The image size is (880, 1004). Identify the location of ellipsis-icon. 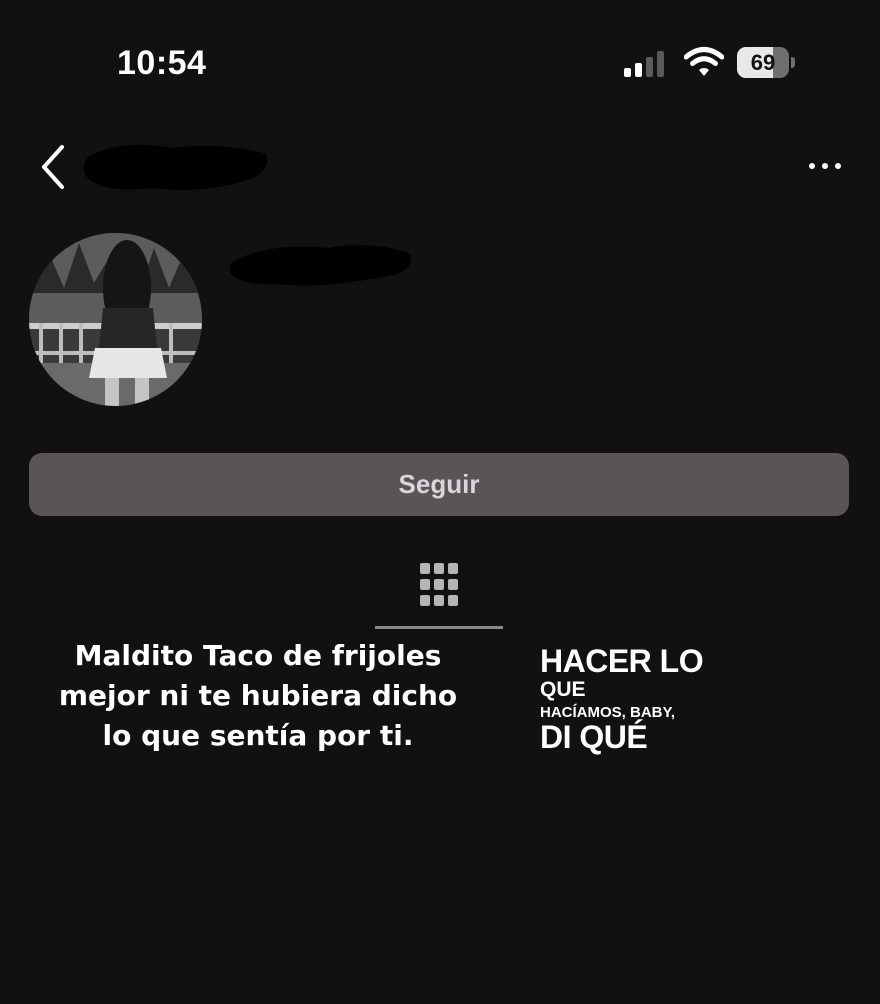
(825, 166).